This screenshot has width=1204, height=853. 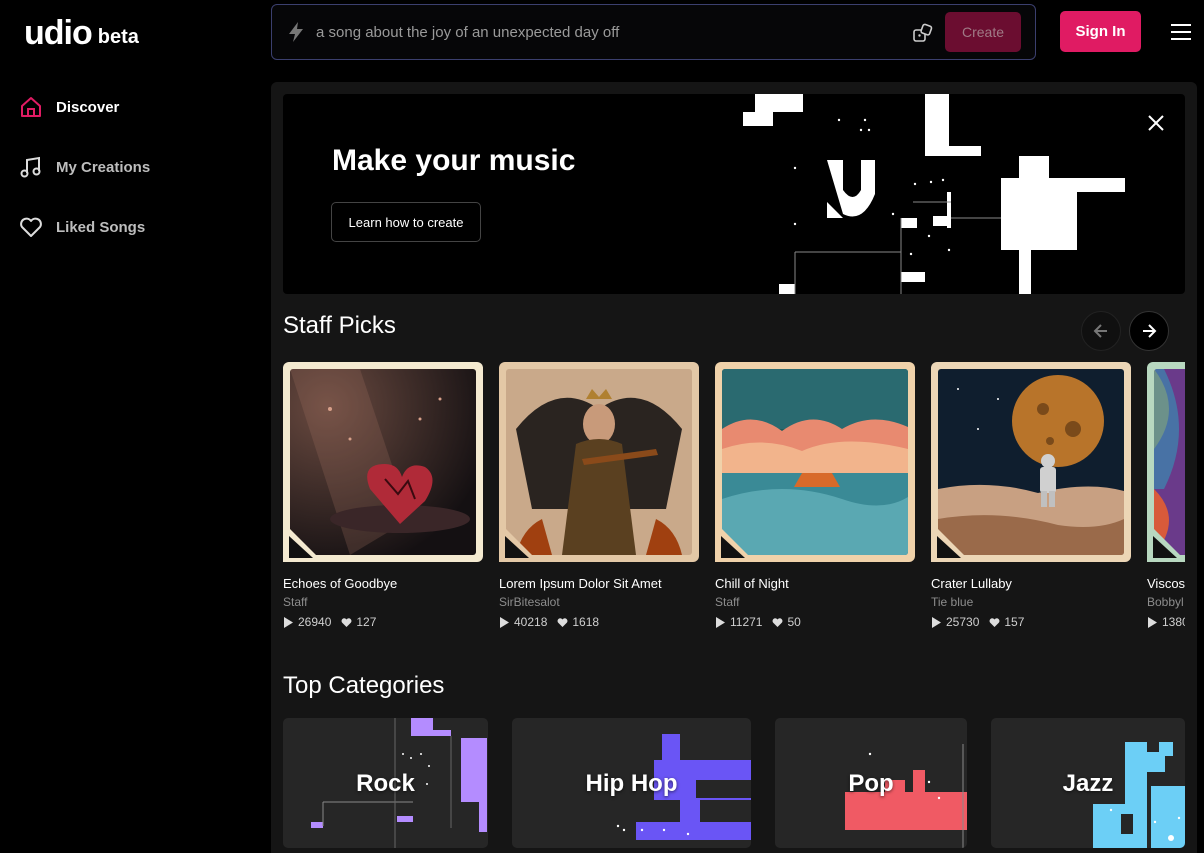 I want to click on song-card: Viscos Bobbyl 1380, so click(x=1166, y=495).